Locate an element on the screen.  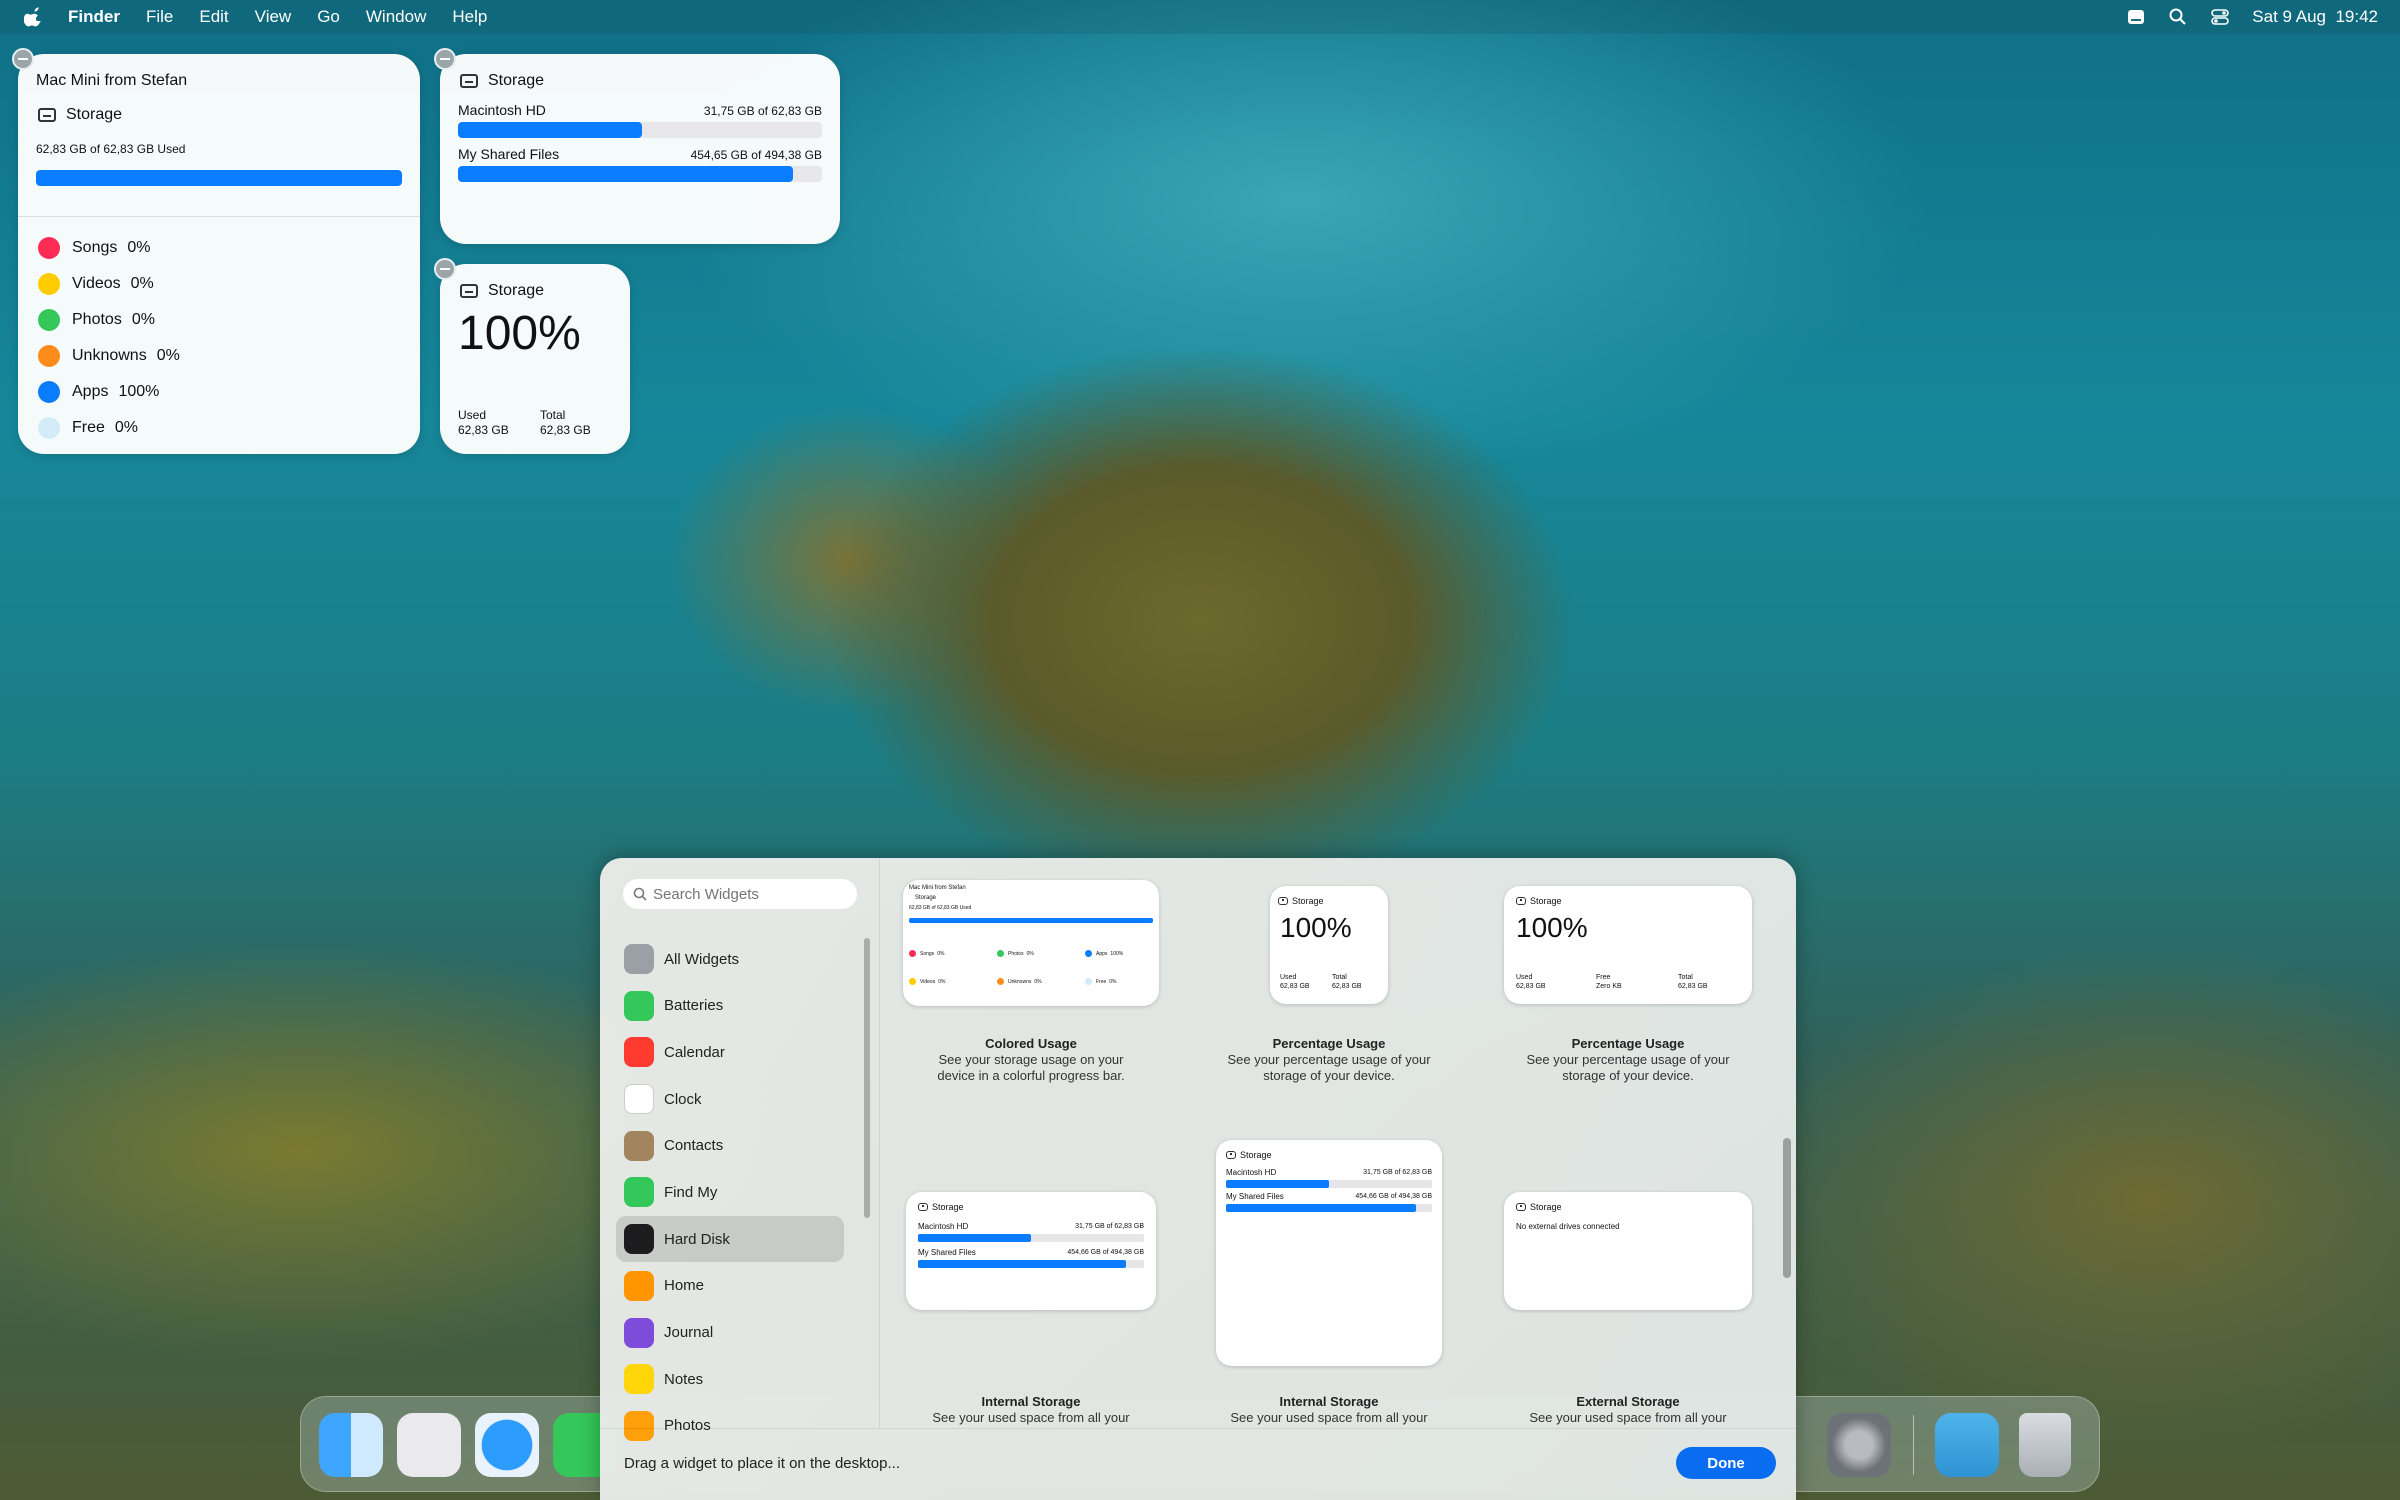
sidebar-item-find-my: Find My is located at coordinates (730, 1192).